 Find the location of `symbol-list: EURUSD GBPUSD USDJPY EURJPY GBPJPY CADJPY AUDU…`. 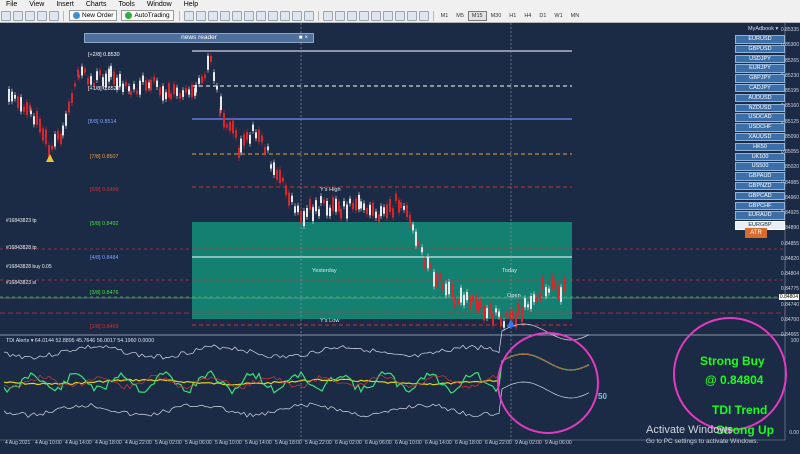

symbol-list: EURUSD GBPUSD USDJPY EURJPY GBPJPY CADJPY AUDU… is located at coordinates (760, 132).